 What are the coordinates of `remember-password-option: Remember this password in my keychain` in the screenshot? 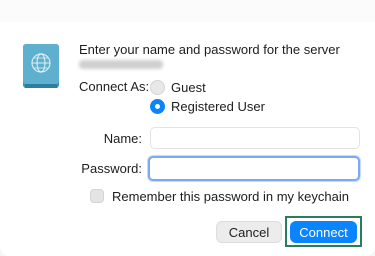 It's located at (219, 196).